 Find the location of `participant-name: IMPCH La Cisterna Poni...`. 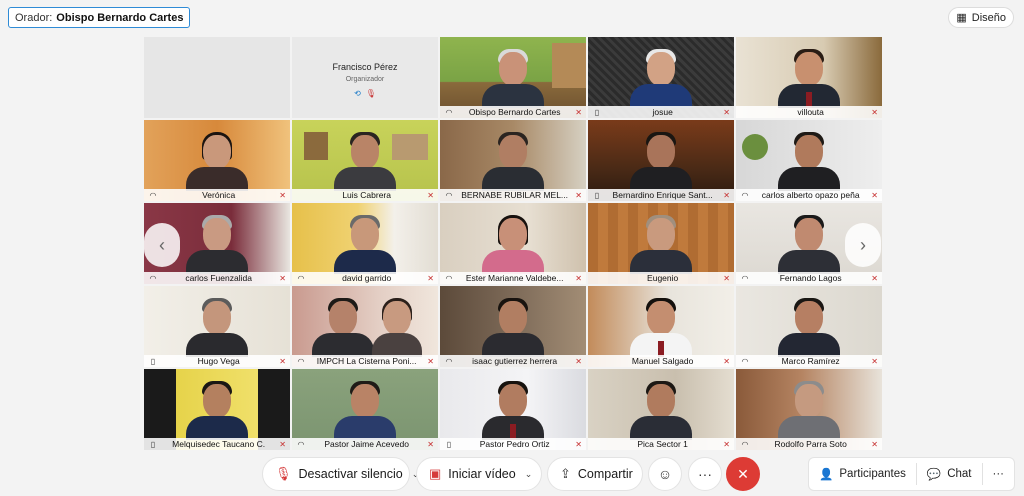

participant-name: IMPCH La Cisterna Poni... is located at coordinates (366, 361).